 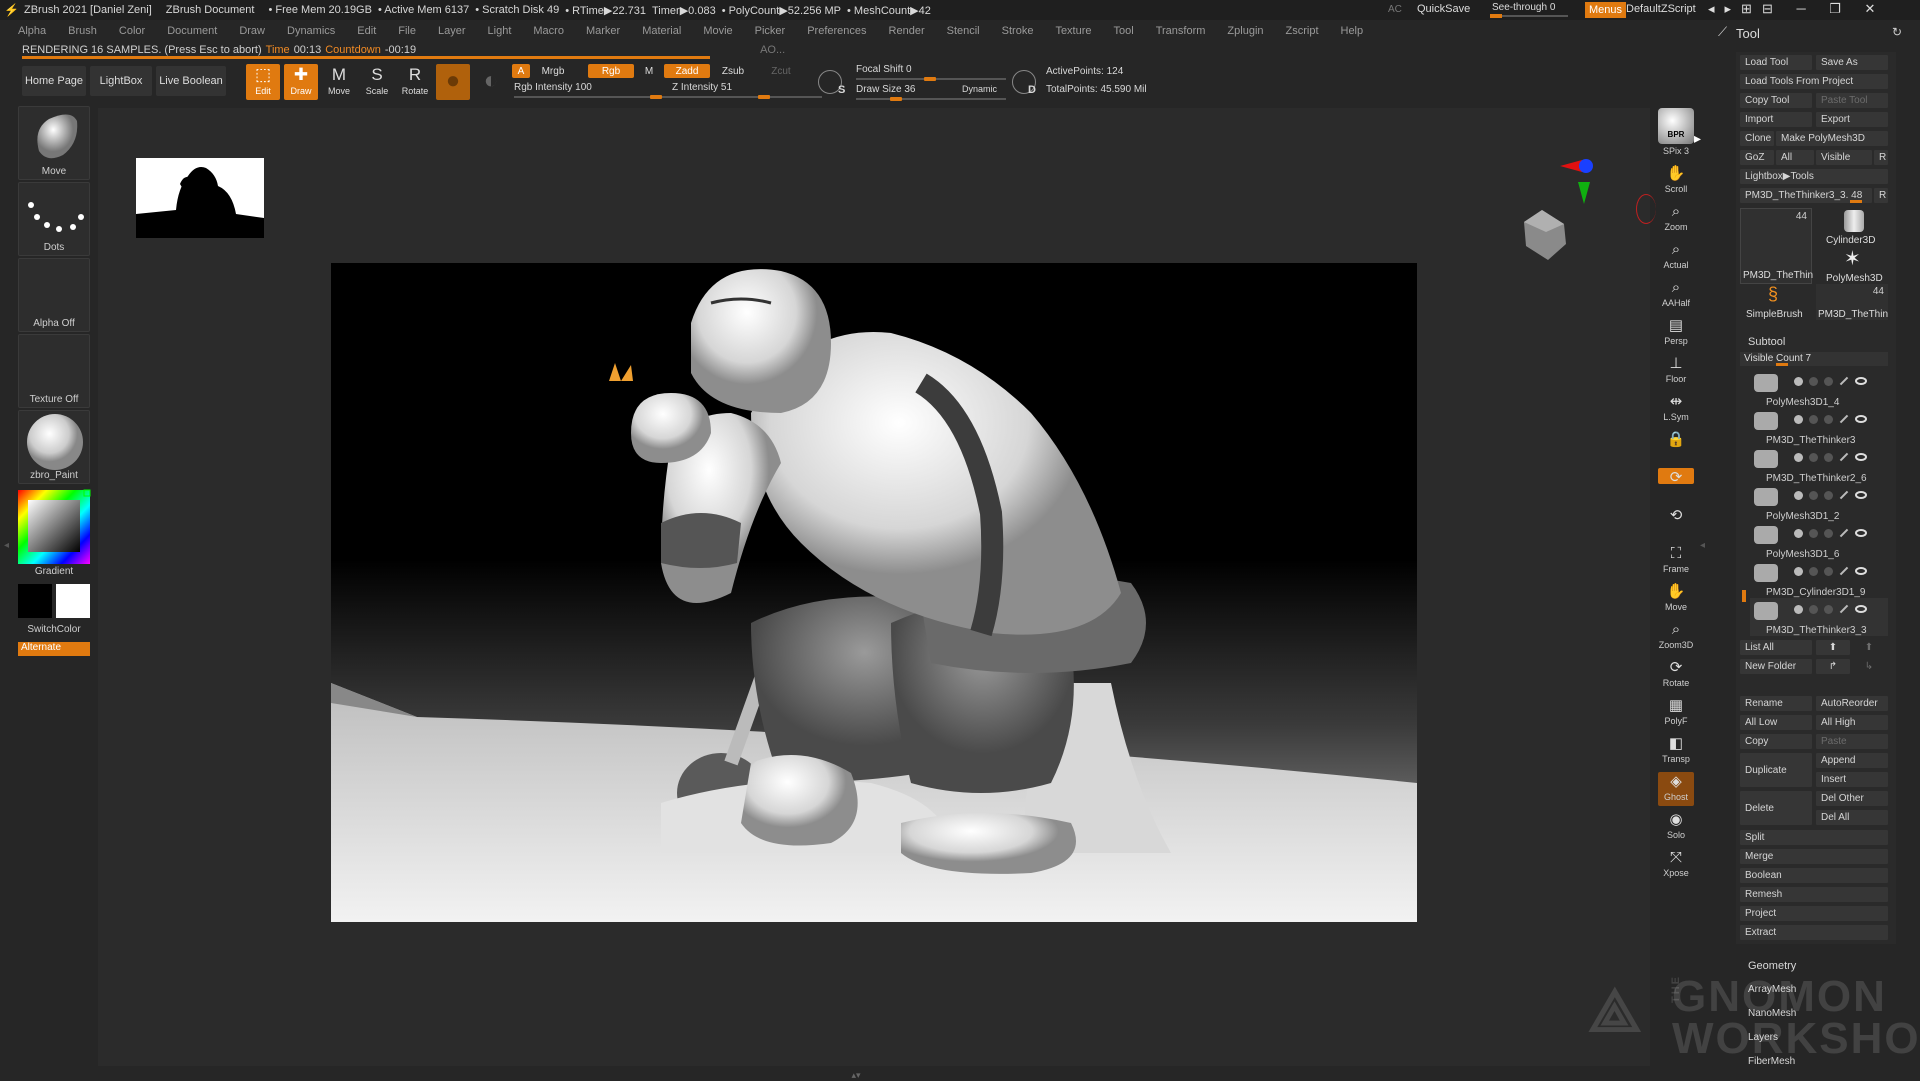 What do you see at coordinates (1819, 617) in the screenshot?
I see `subtool-row: PM3D_TheThinker3_3` at bounding box center [1819, 617].